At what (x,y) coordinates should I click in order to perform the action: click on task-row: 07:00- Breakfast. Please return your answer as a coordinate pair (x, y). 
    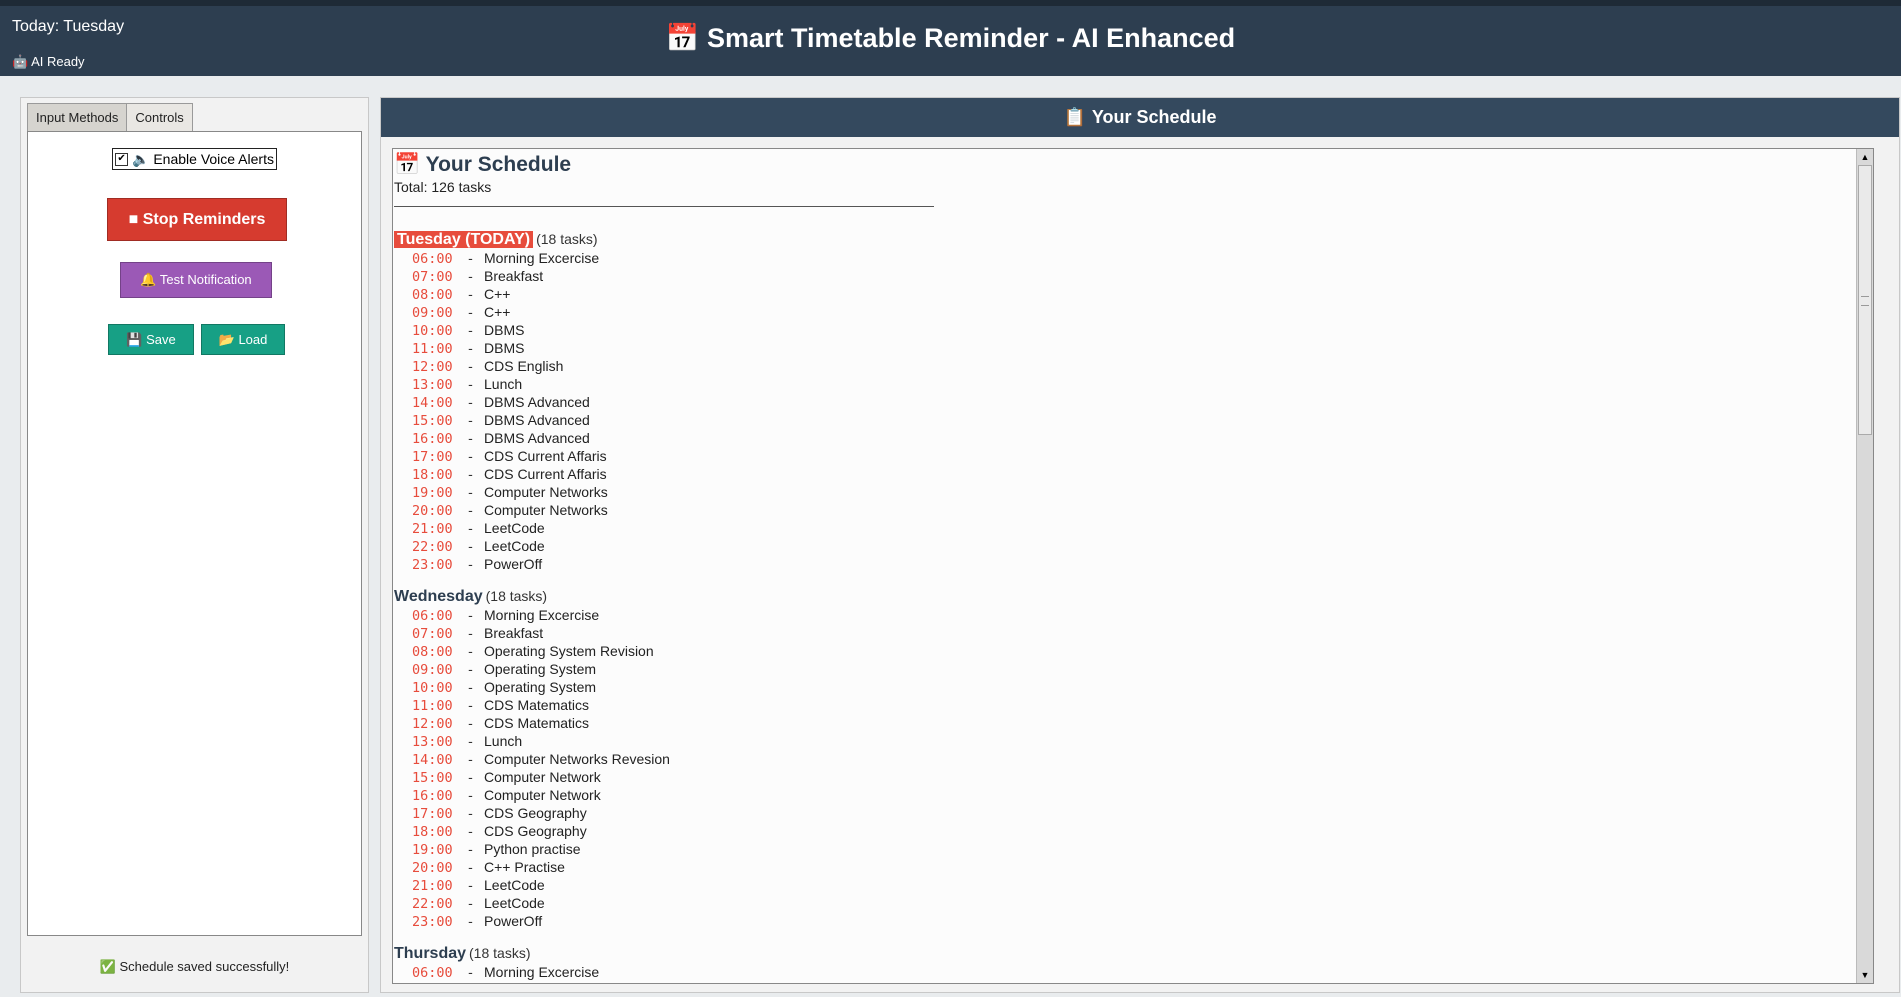
    Looking at the image, I should click on (1124, 276).